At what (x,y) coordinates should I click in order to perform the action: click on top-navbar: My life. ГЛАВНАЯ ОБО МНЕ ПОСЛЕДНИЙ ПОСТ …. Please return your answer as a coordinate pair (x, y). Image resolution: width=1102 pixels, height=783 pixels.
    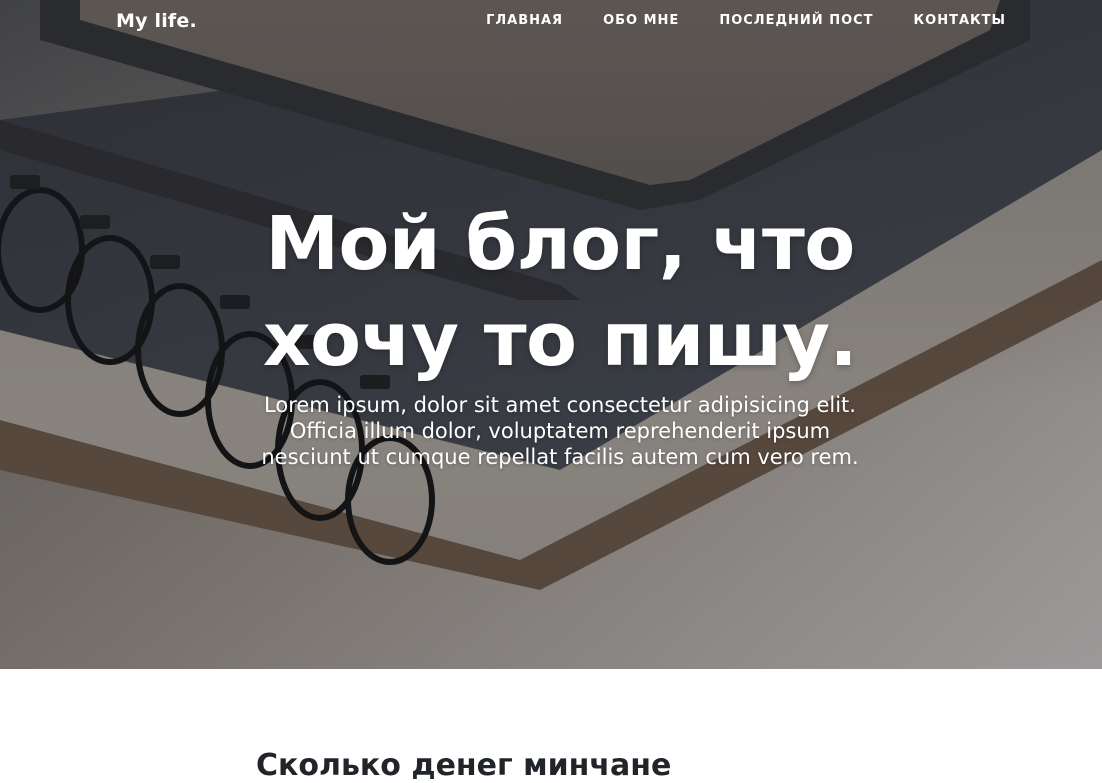
    Looking at the image, I should click on (551, 22).